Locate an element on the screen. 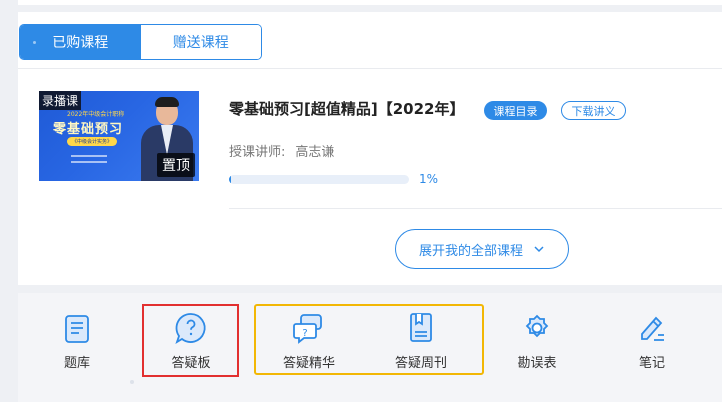 The image size is (722, 402). pin-to-top-button: 置顶 is located at coordinates (176, 165).